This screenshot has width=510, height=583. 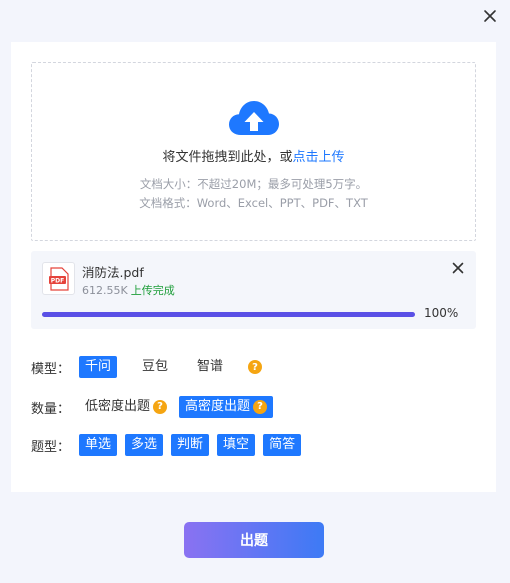 What do you see at coordinates (282, 445) in the screenshot?
I see `type-chip-short-answer: 简答` at bounding box center [282, 445].